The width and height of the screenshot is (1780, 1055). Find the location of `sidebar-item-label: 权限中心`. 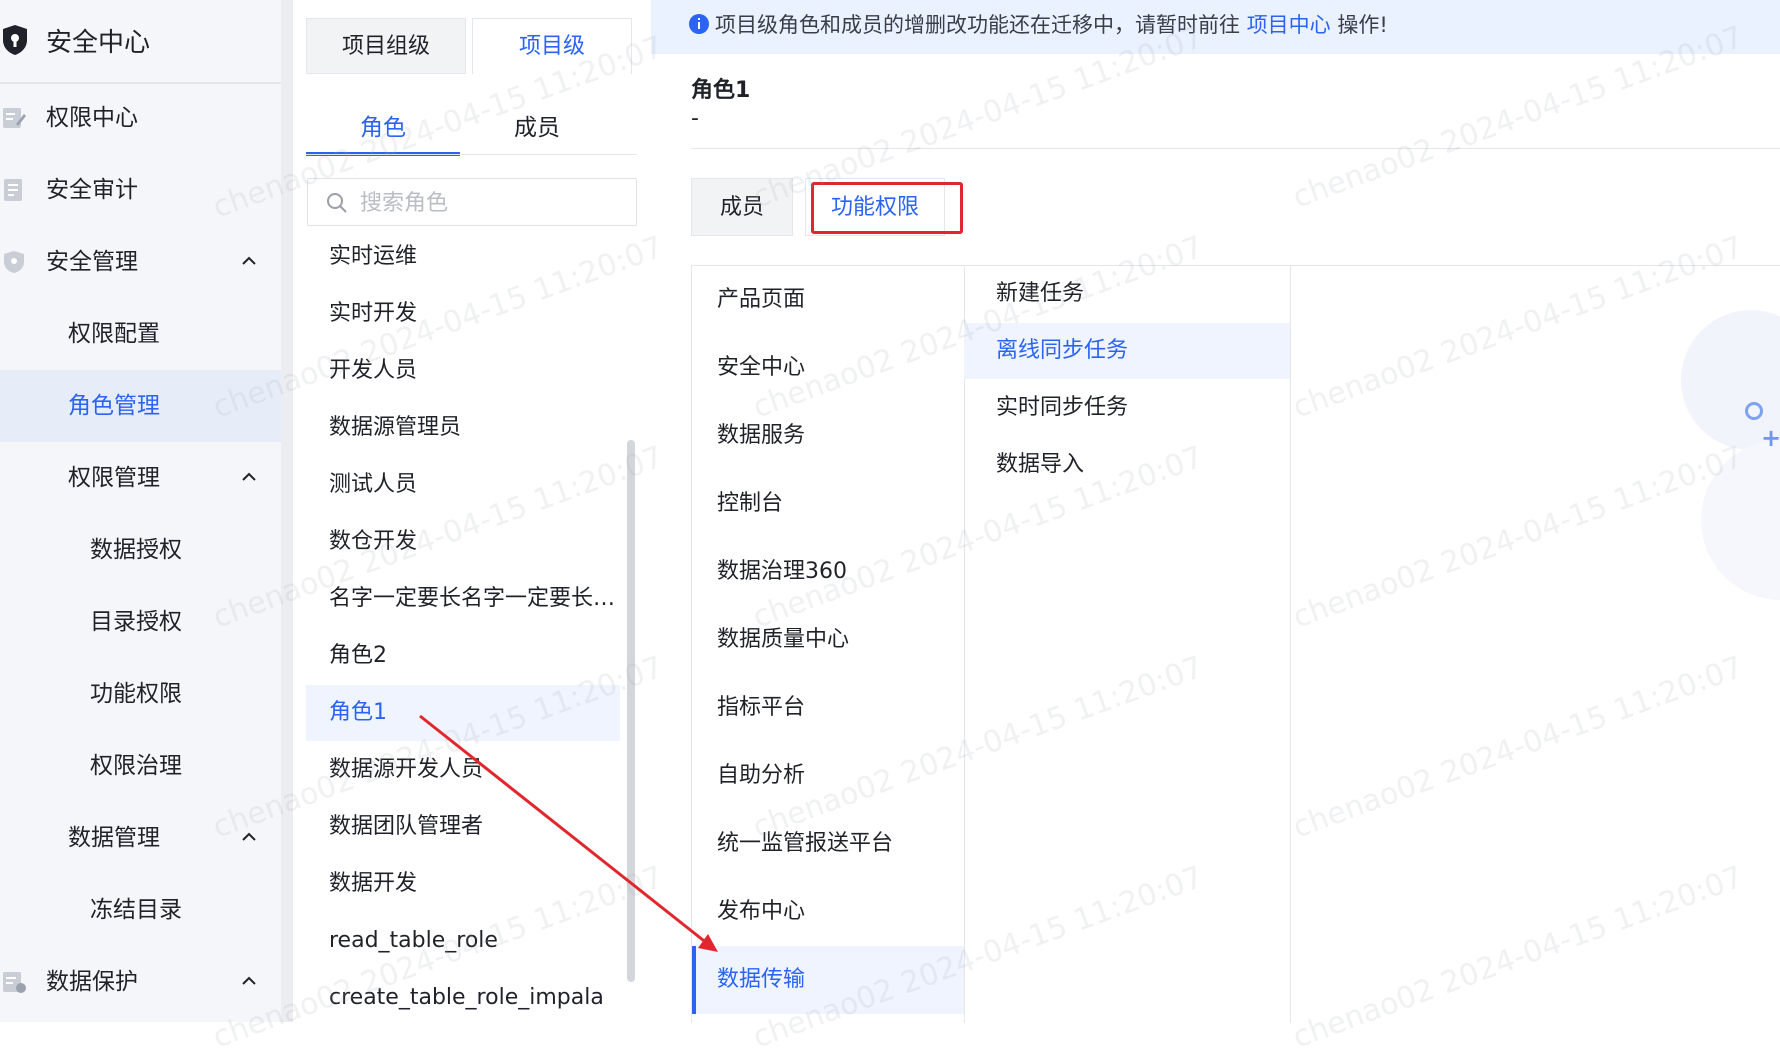

sidebar-item-label: 权限中心 is located at coordinates (92, 118).